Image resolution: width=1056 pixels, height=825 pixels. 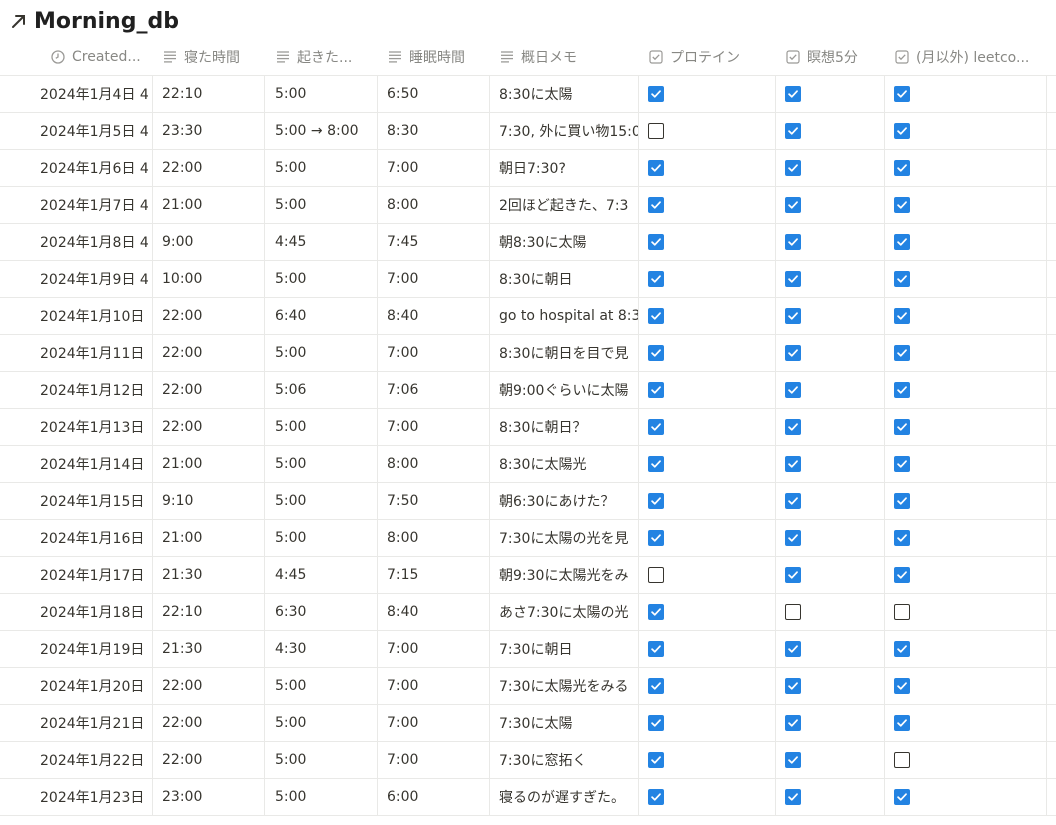 I want to click on created-cell: 2024年1月15日, so click(x=95, y=501).